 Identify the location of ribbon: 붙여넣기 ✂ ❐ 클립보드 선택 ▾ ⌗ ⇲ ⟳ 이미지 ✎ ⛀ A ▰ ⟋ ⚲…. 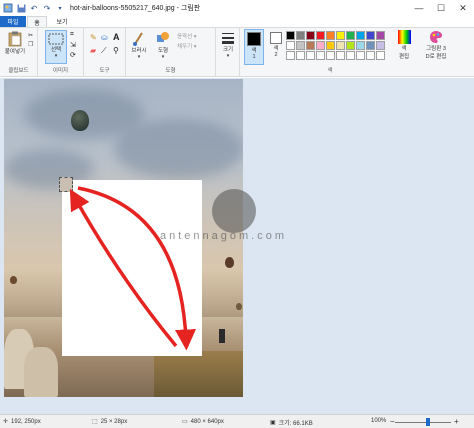
(237, 52).